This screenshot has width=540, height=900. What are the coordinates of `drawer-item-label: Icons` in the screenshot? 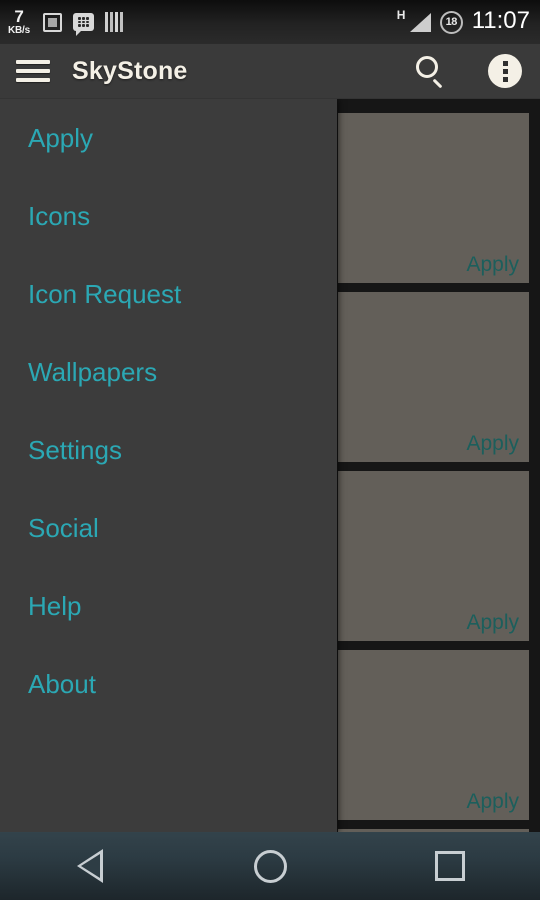 It's located at (59, 216).